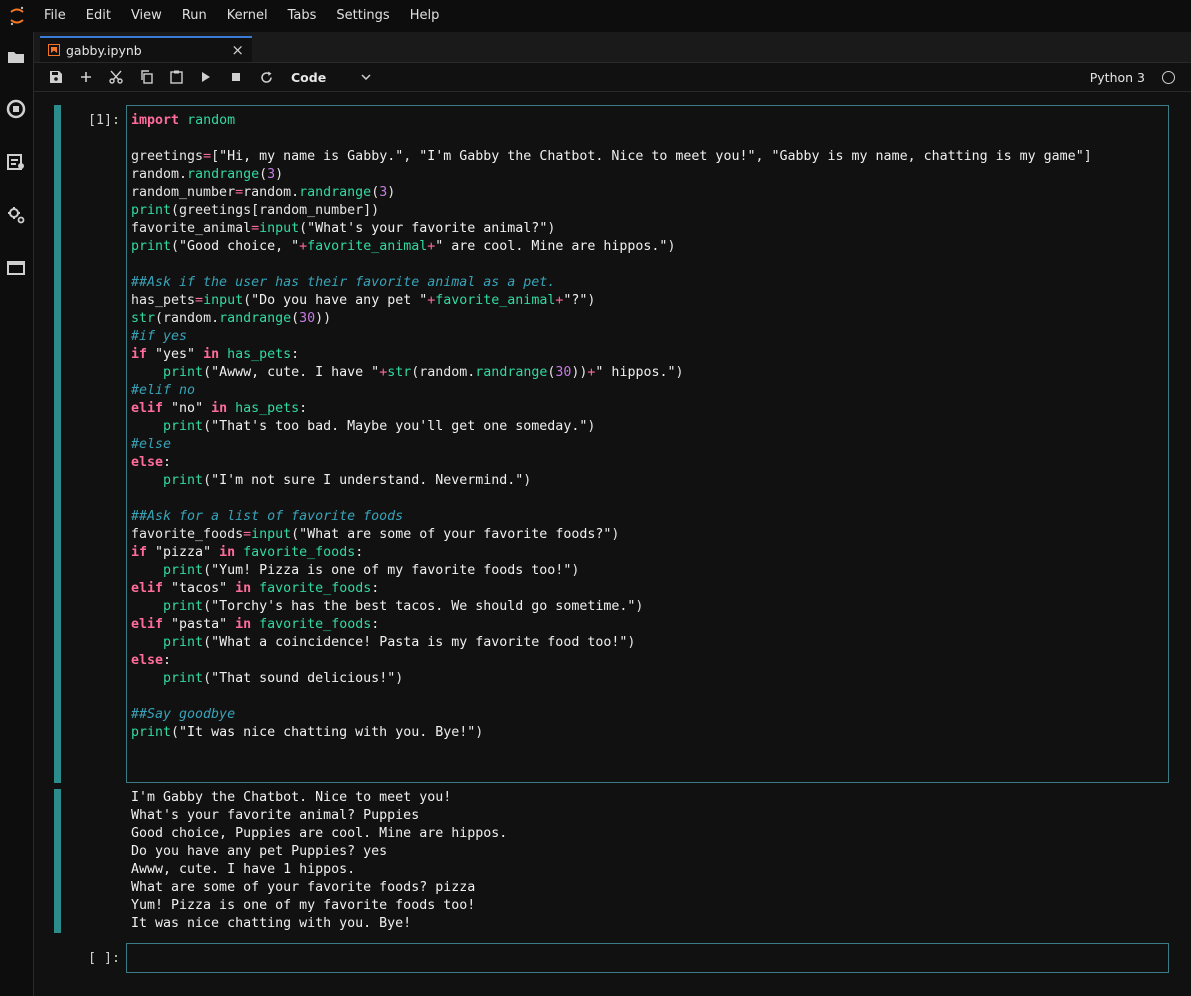  I want to click on code-line: #elif no, so click(163, 390).